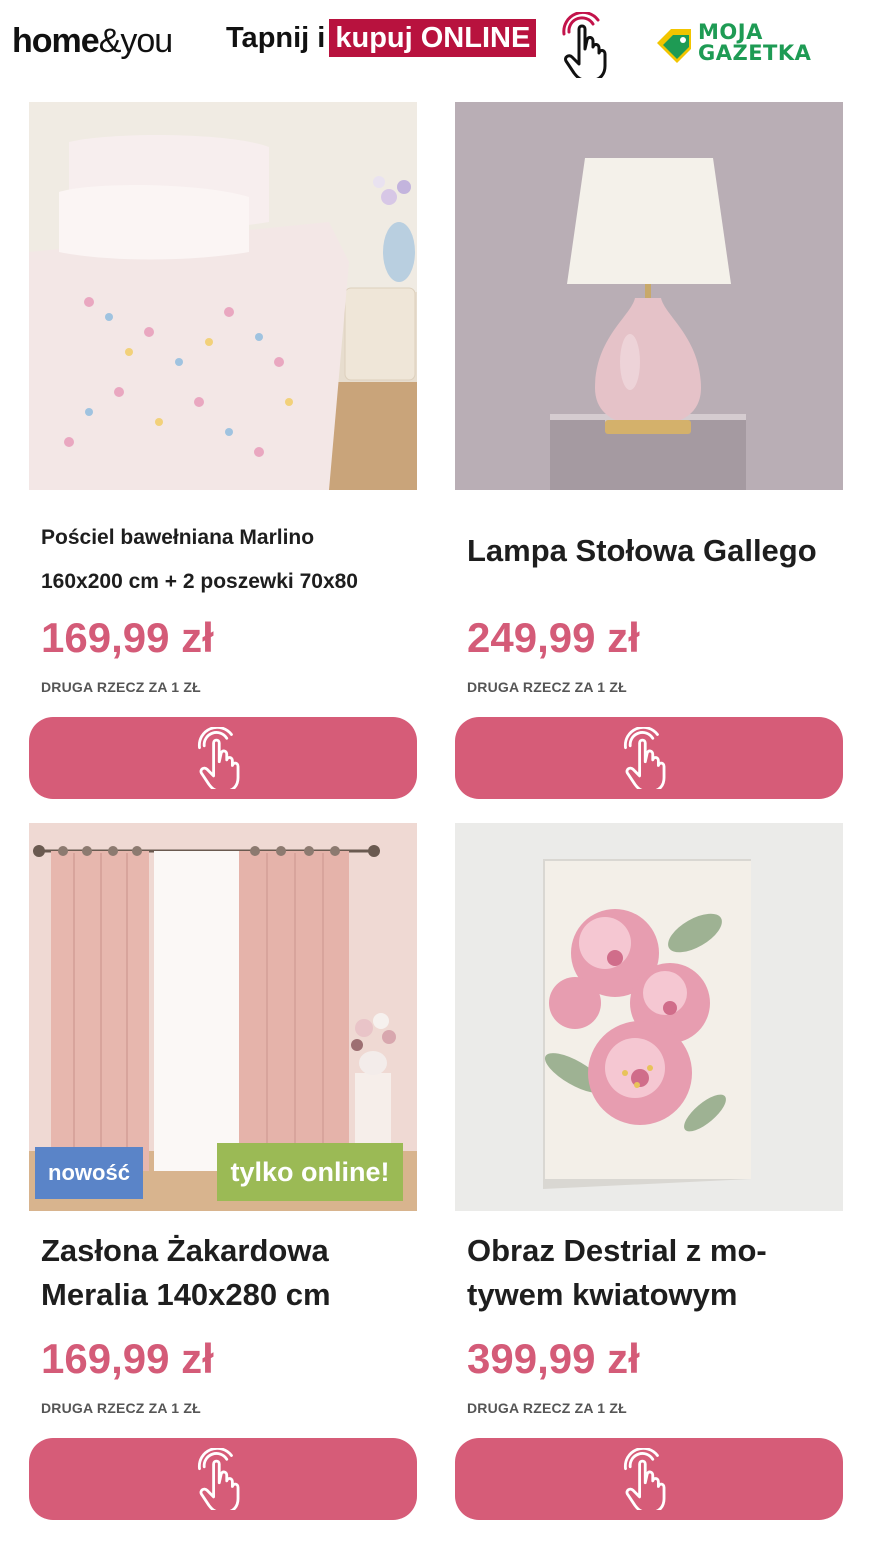  What do you see at coordinates (553, 1358) in the screenshot?
I see `product-price: 399,99 zł` at bounding box center [553, 1358].